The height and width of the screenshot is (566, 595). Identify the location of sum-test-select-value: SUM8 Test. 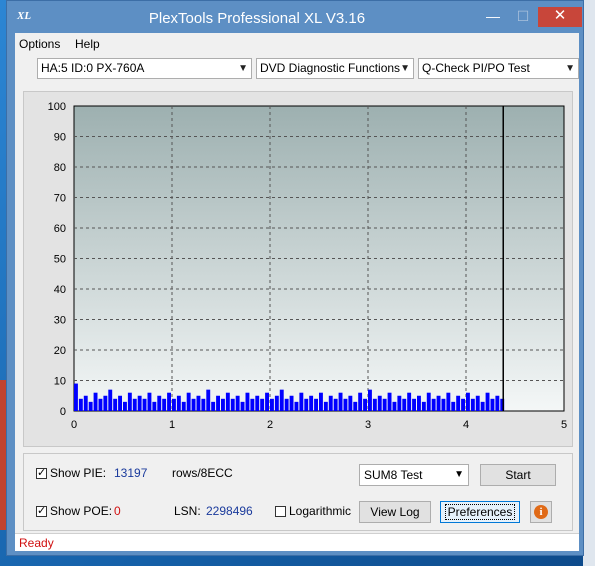
(393, 475).